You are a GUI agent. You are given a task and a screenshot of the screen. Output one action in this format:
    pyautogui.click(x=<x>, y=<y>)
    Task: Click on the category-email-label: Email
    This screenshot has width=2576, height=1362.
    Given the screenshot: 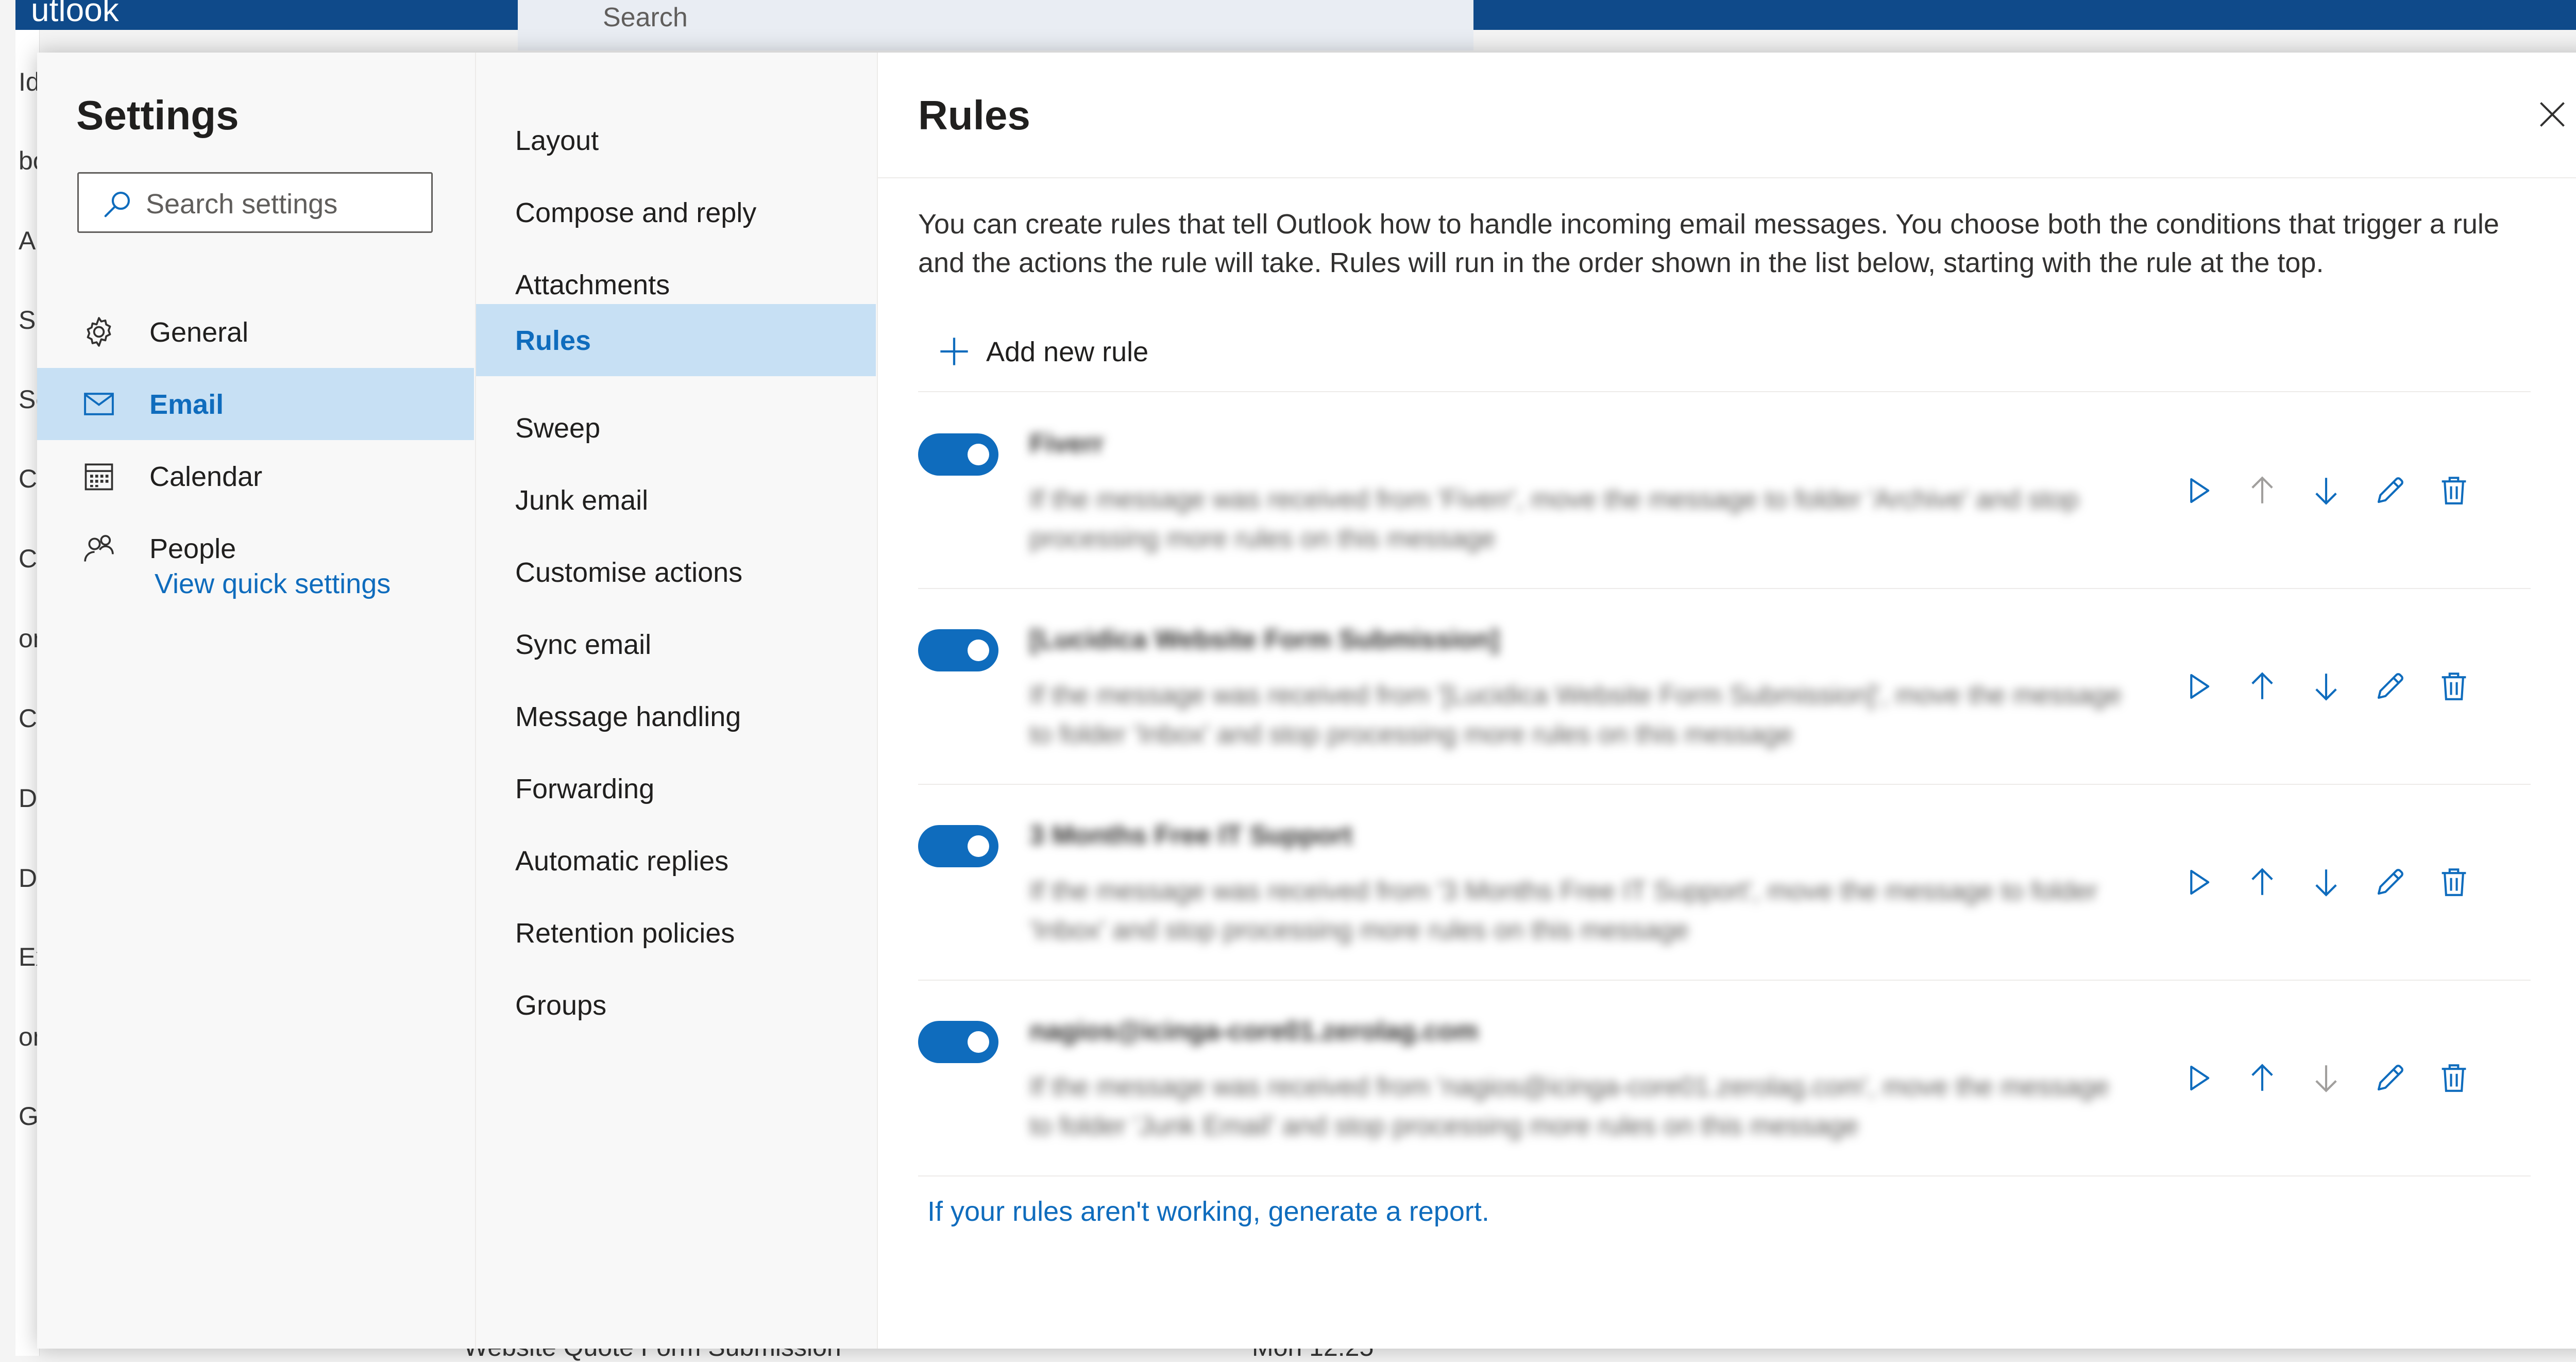 What is the action you would take?
    pyautogui.click(x=186, y=405)
    